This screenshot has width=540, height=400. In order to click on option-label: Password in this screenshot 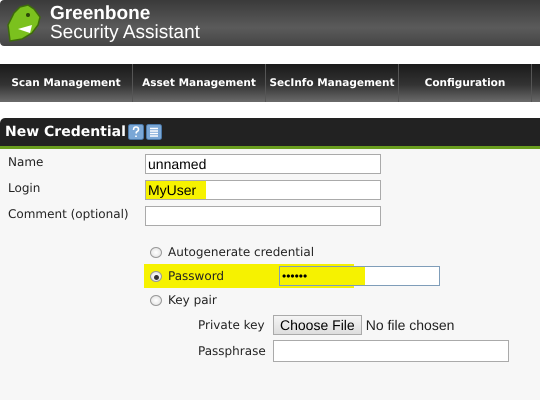, I will do `click(197, 276)`.